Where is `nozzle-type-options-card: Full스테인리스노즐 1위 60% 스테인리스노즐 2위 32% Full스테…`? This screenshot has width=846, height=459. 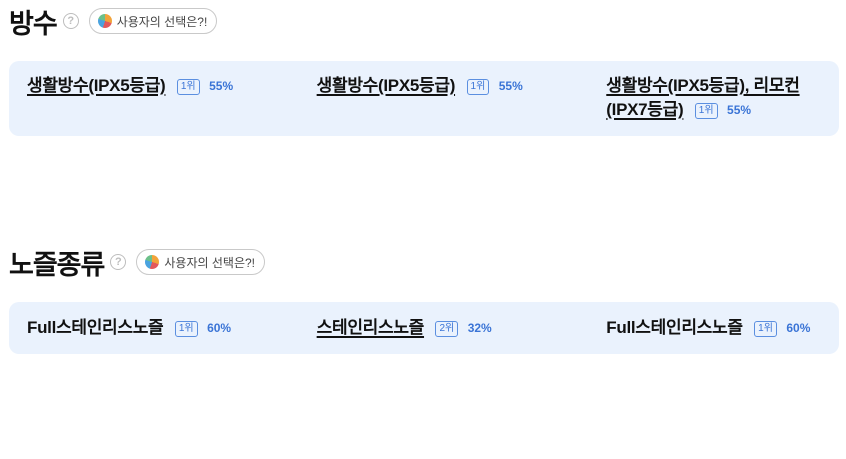 nozzle-type-options-card: Full스테인리스노즐 1위 60% 스테인리스노즐 2위 32% Full스테… is located at coordinates (424, 328).